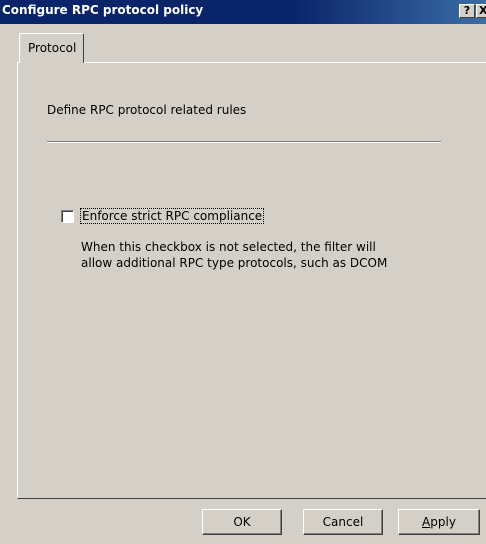  Describe the element at coordinates (343, 522) in the screenshot. I see `cancel-button: Cancel` at that location.